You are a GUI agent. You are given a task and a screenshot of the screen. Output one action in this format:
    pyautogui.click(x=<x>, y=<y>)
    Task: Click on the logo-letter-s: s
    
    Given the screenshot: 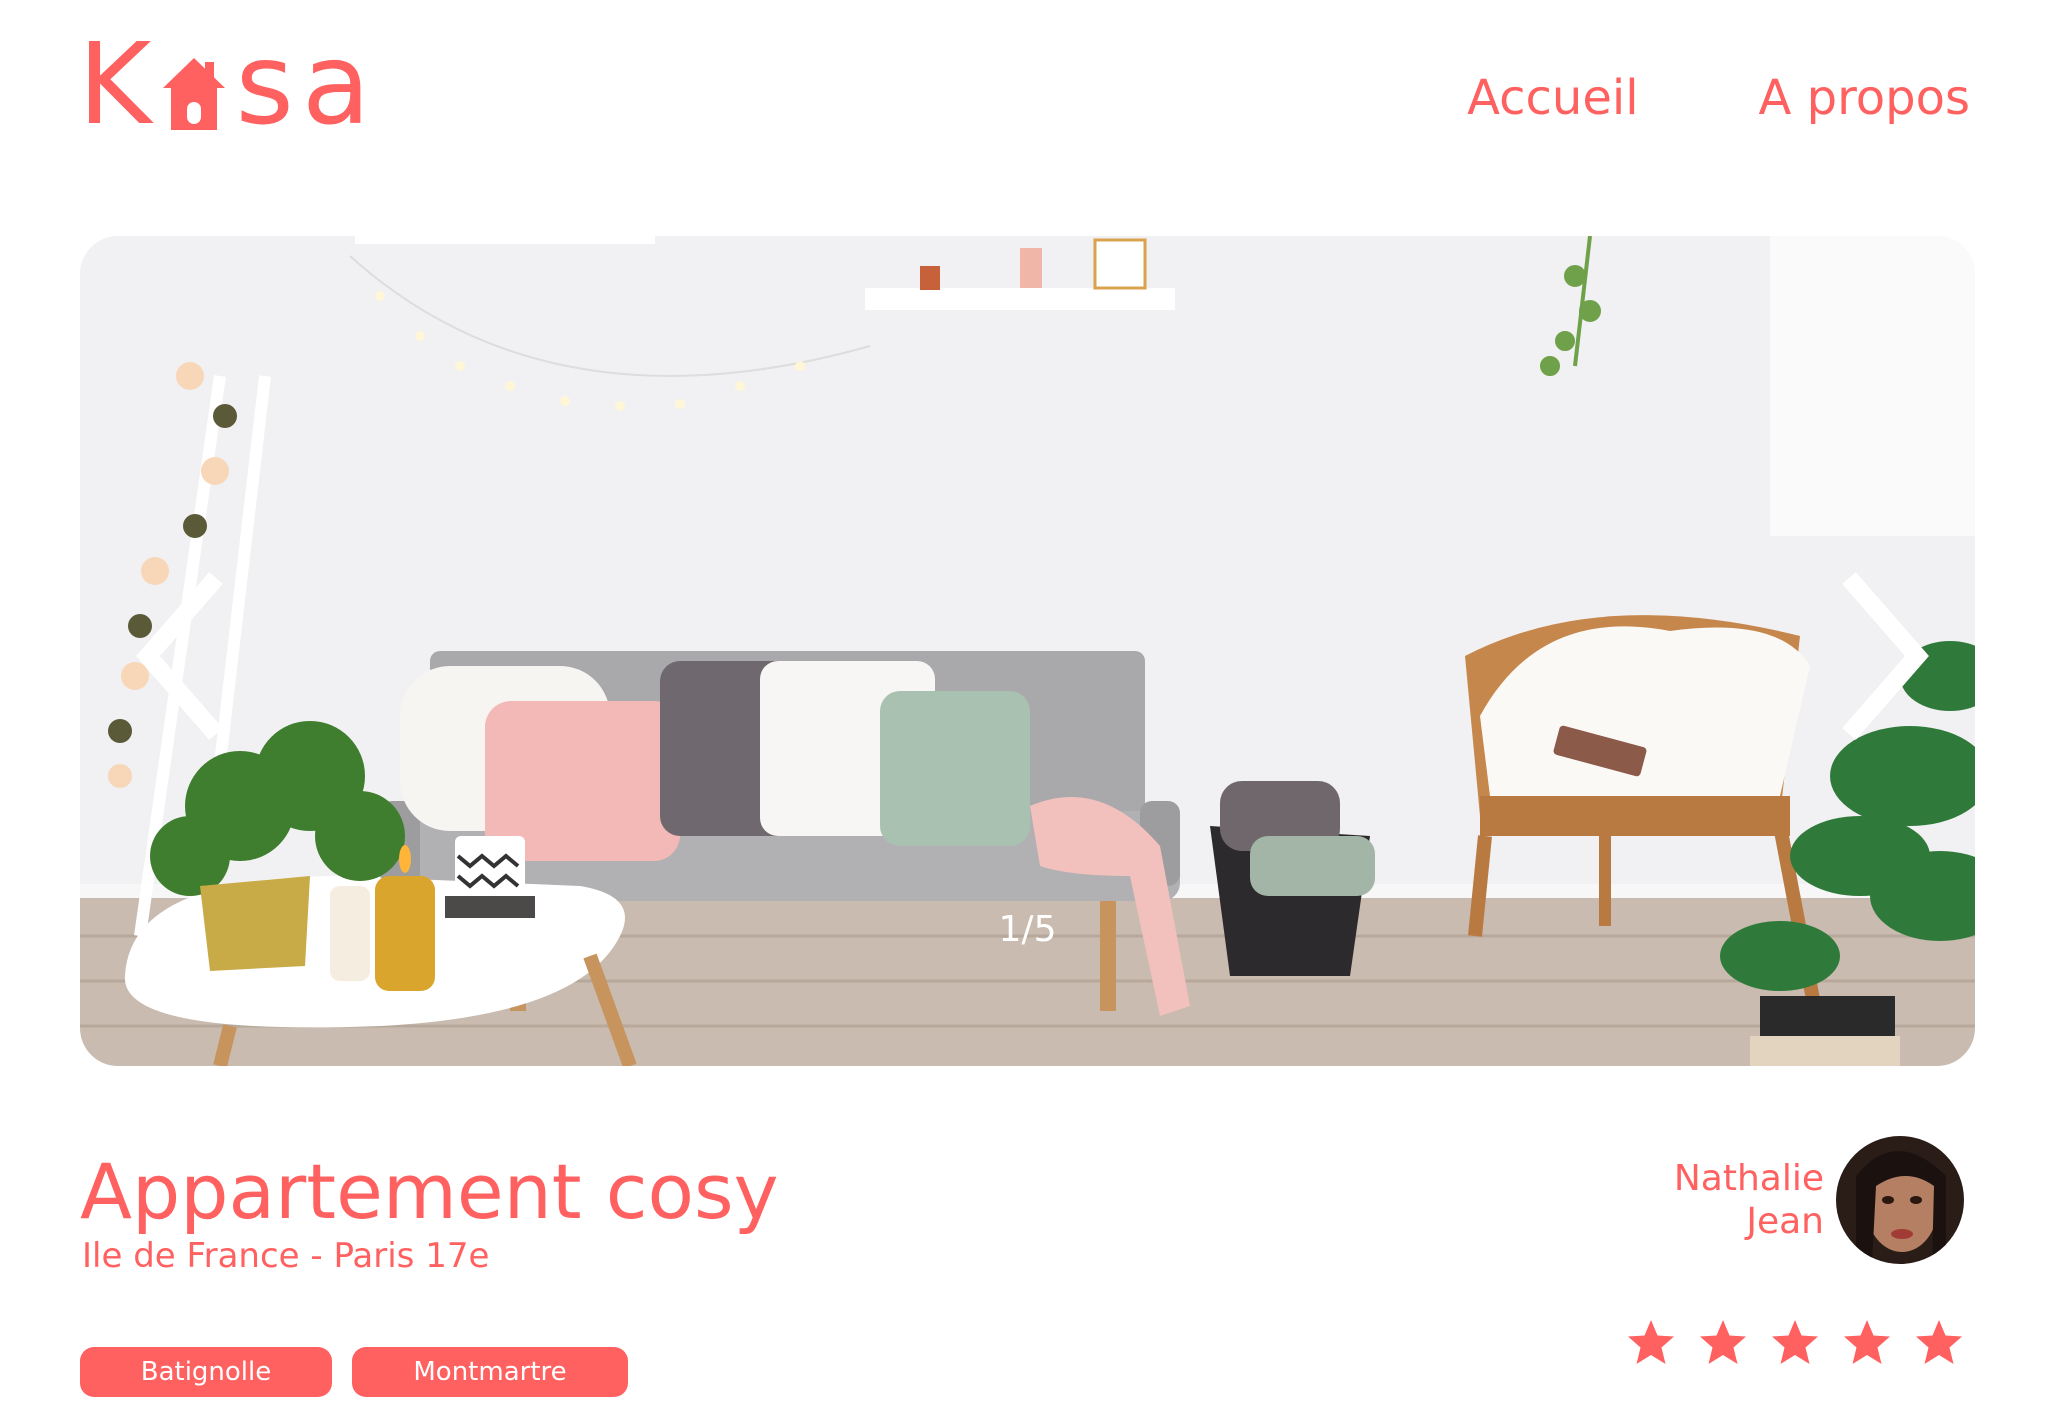 What is the action you would take?
    pyautogui.click(x=265, y=85)
    